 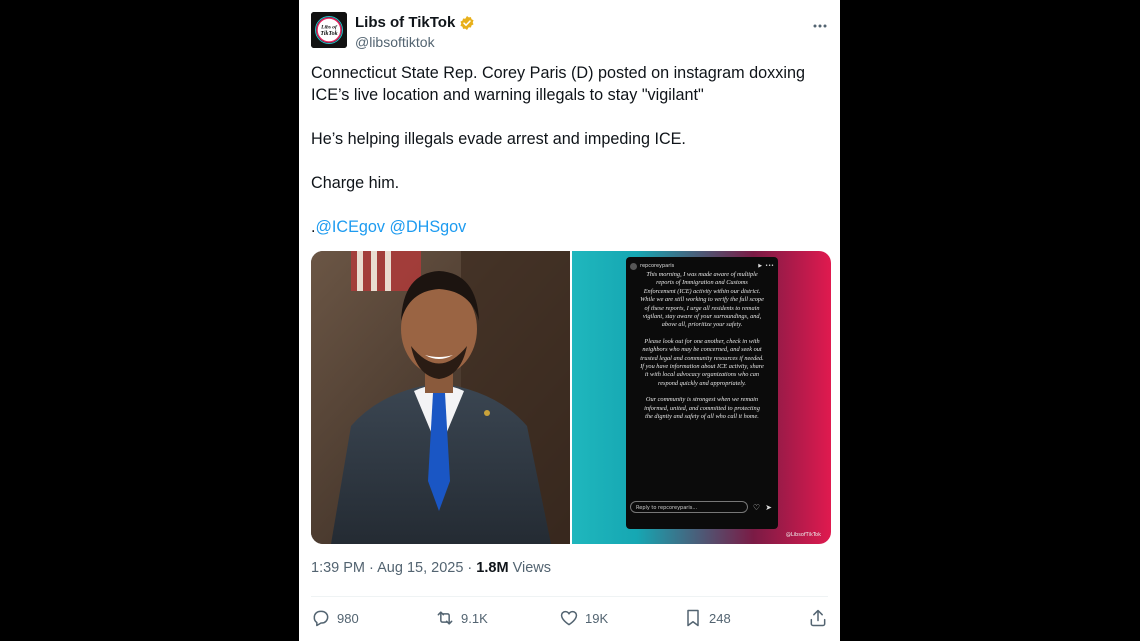 What do you see at coordinates (657, 266) in the screenshot?
I see `story-username: repcoreyparis` at bounding box center [657, 266].